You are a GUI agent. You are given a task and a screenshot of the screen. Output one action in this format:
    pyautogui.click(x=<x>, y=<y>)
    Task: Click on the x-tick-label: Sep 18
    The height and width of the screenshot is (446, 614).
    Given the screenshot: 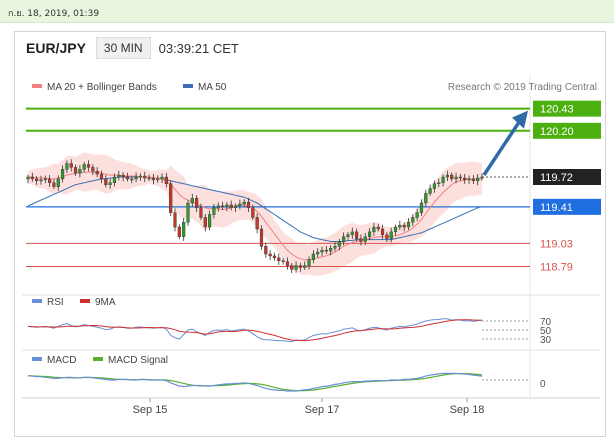 What is the action you would take?
    pyautogui.click(x=467, y=410)
    